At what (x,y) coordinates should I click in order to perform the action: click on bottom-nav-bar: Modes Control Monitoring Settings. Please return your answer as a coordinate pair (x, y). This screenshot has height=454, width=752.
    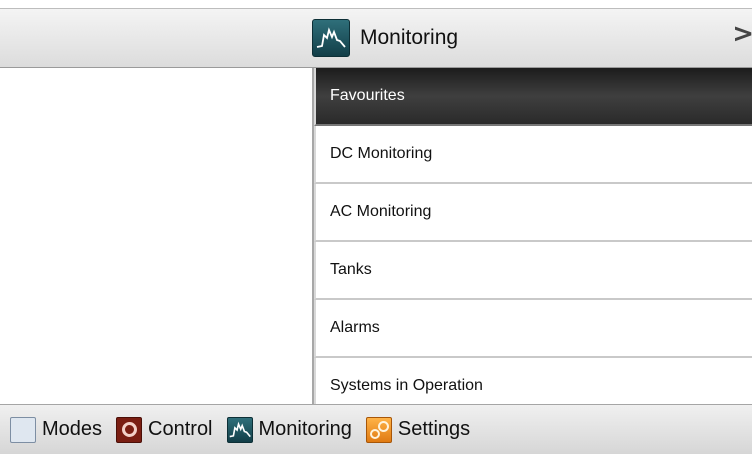
    Looking at the image, I should click on (376, 429).